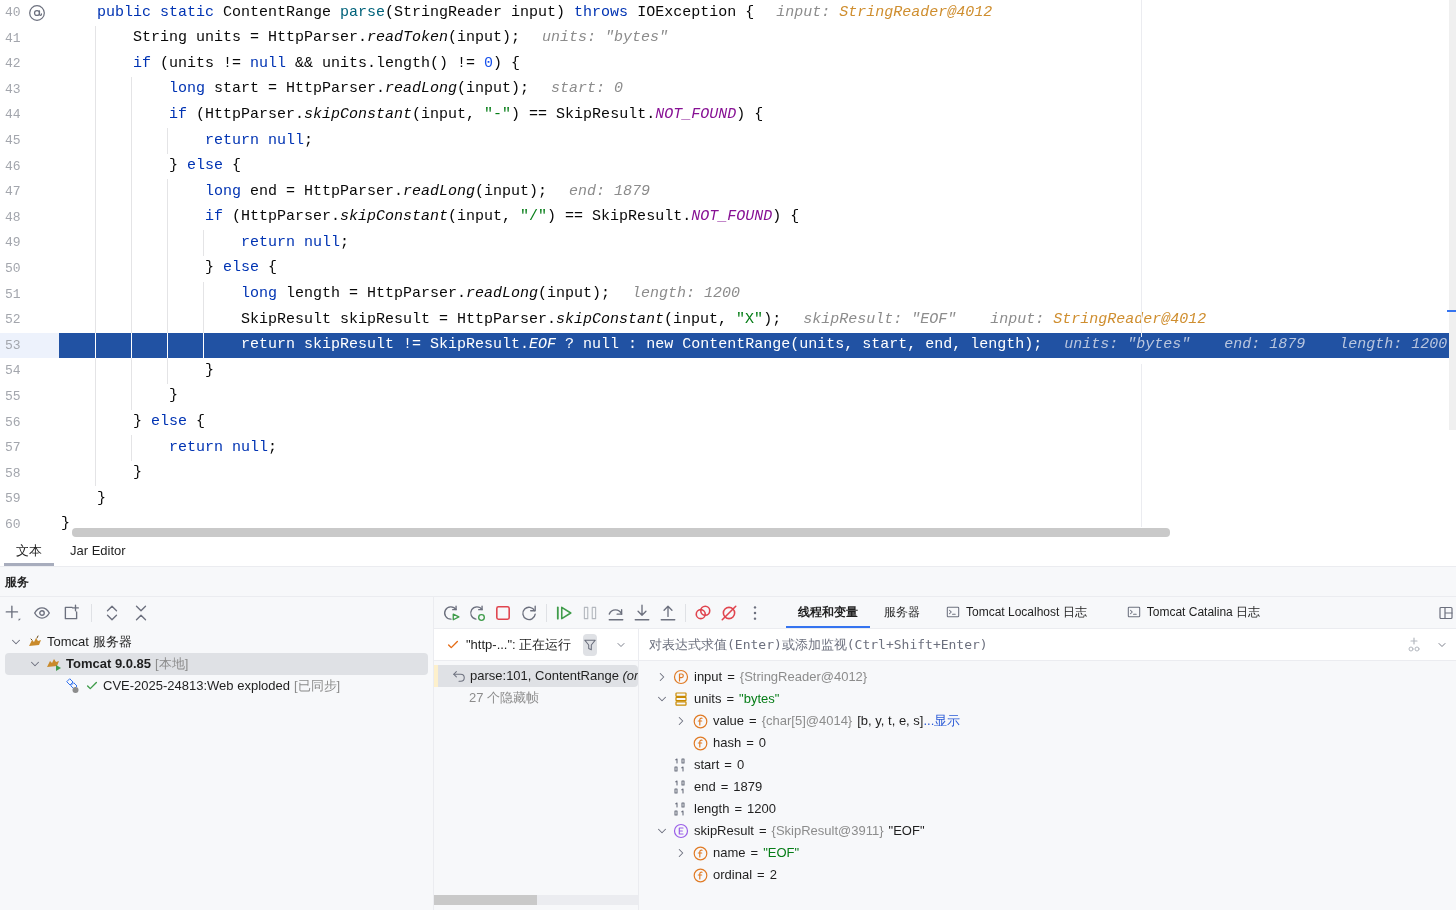  What do you see at coordinates (1053, 875) in the screenshot?
I see `variable-row: ordinal = 2` at bounding box center [1053, 875].